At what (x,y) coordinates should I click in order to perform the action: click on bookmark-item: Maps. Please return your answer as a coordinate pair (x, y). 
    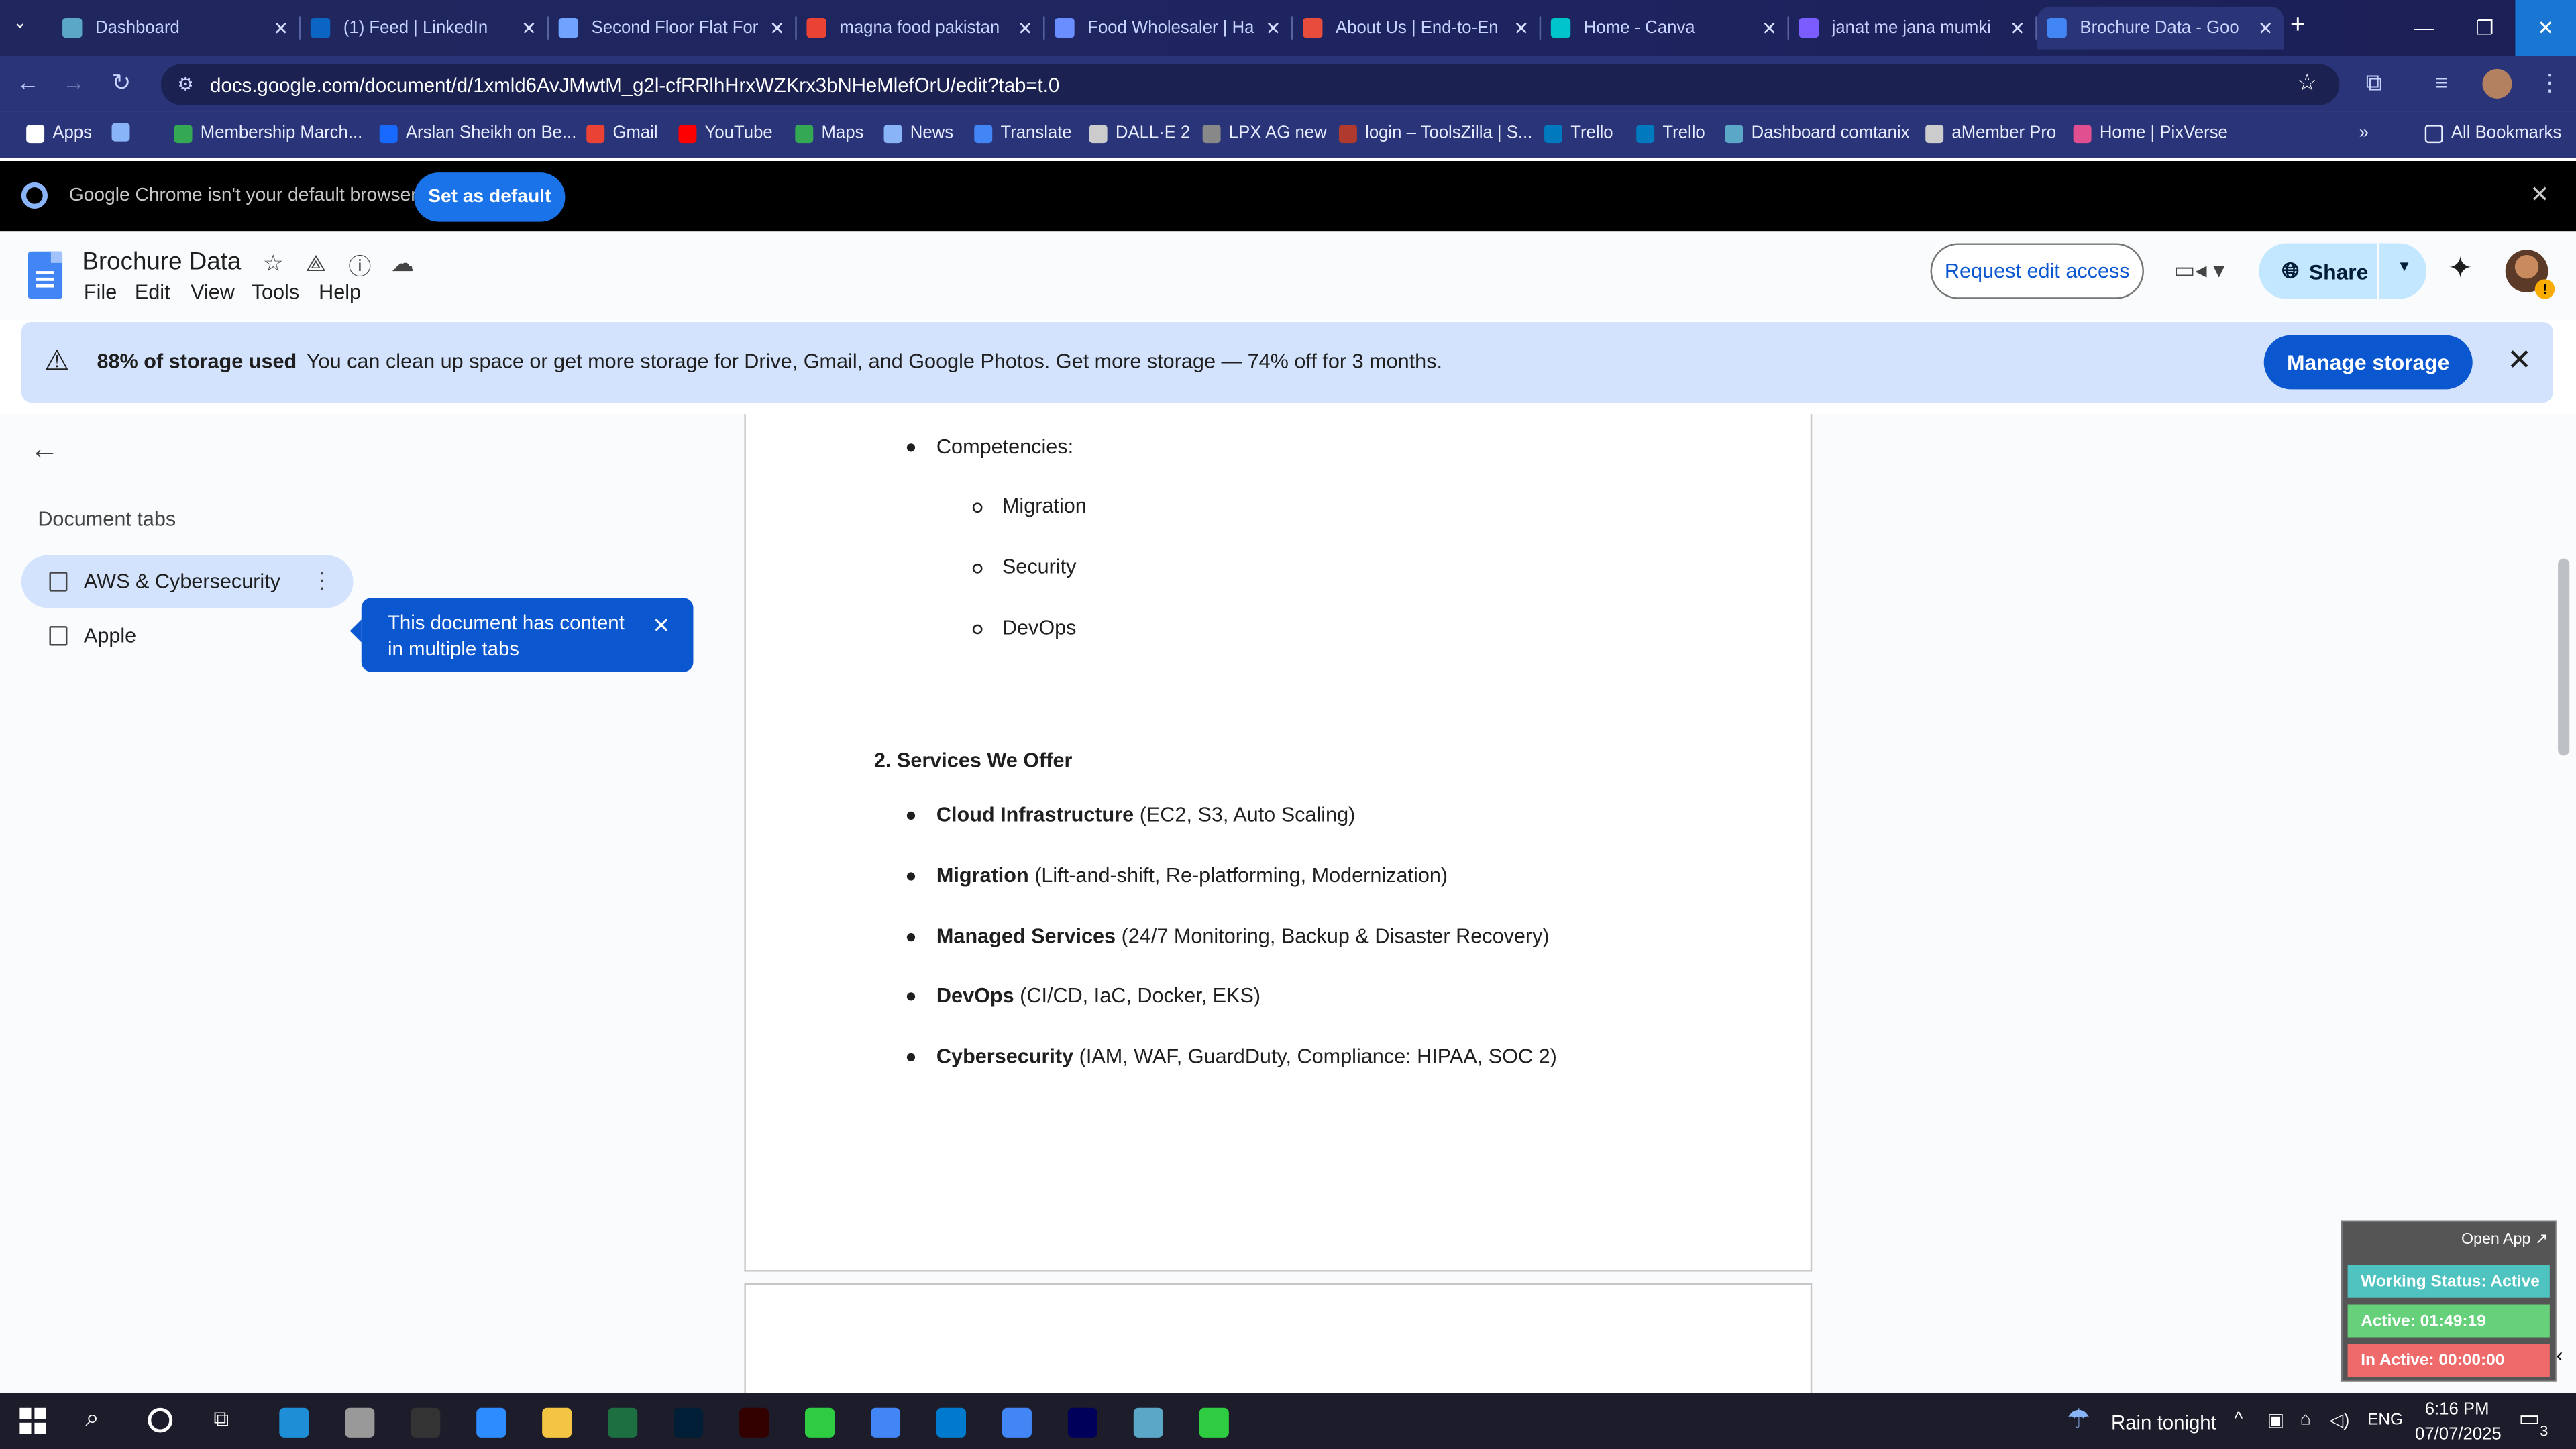
    Looking at the image, I should click on (829, 133).